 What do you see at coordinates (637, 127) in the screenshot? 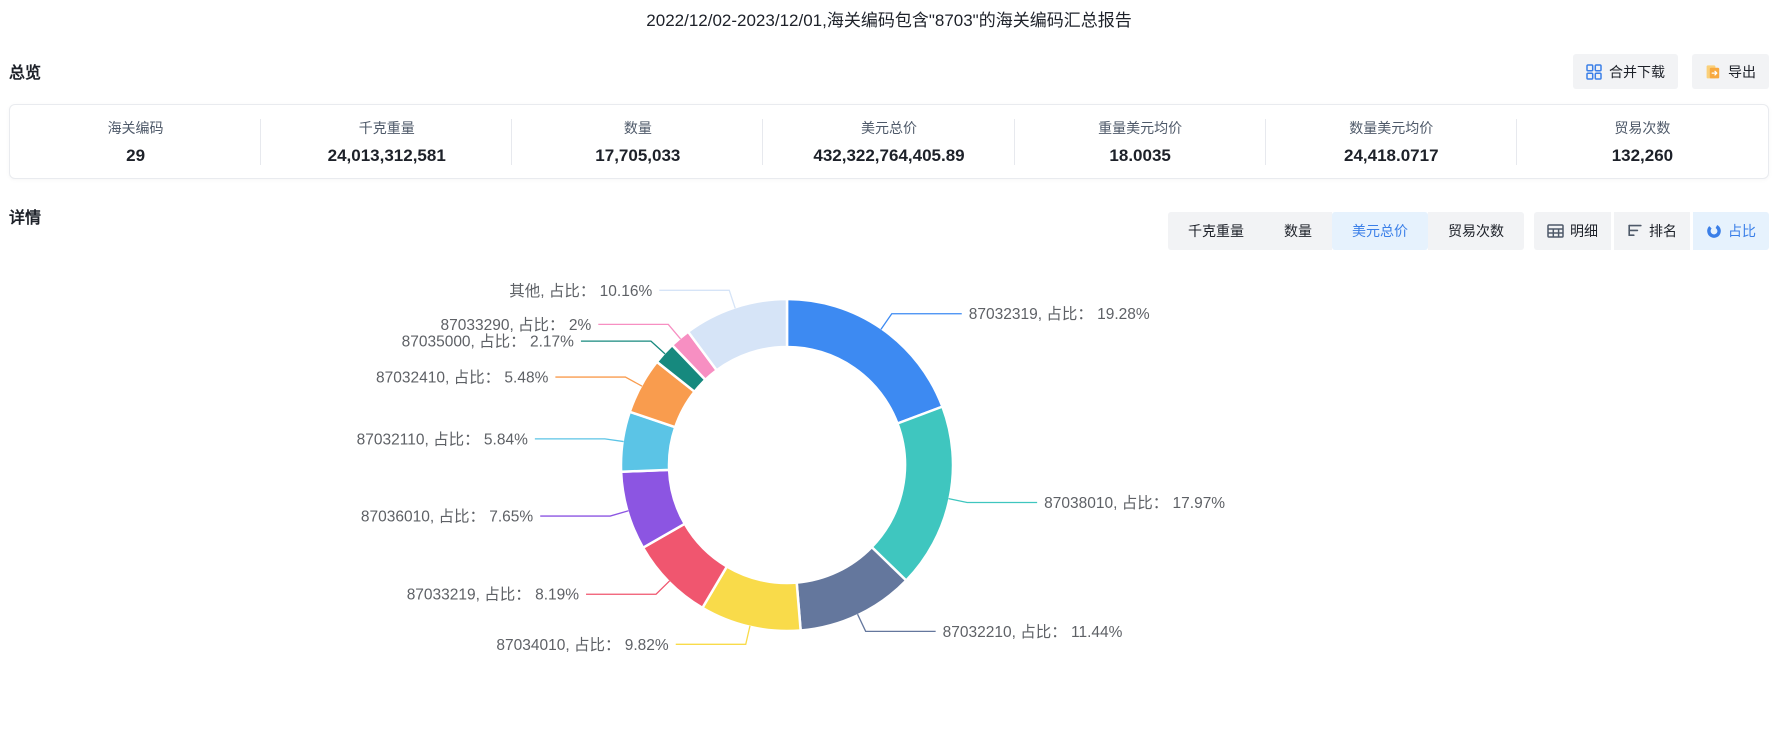
I see `stat-label: 数量` at bounding box center [637, 127].